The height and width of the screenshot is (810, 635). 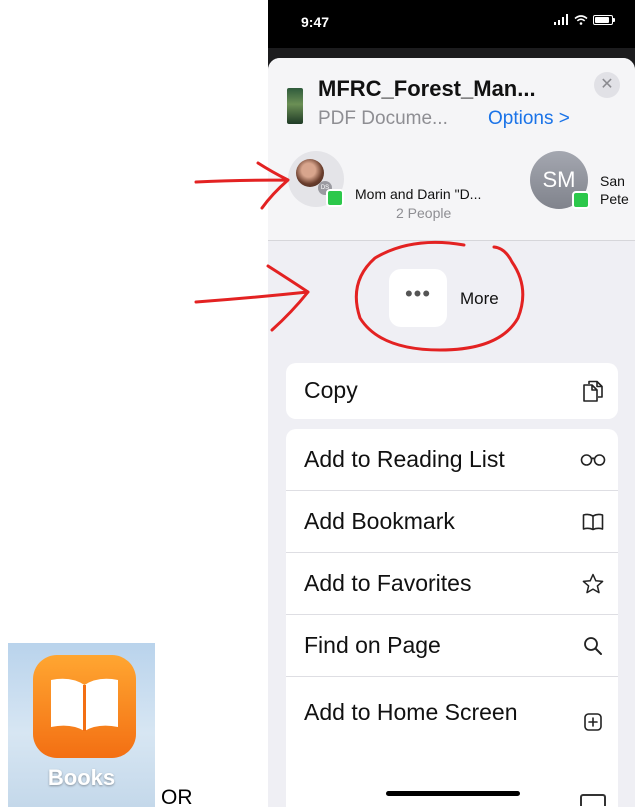 I want to click on books-app-icon, so click(x=84, y=706).